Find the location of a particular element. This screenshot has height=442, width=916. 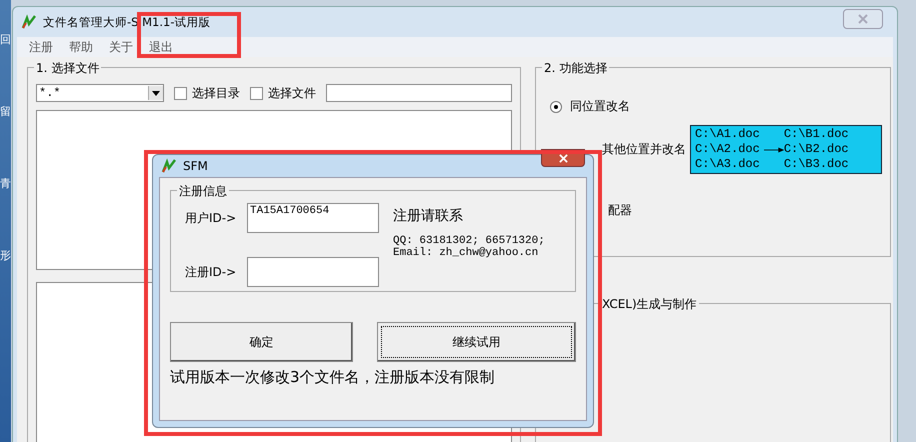

menu-item: 退出 is located at coordinates (161, 47).